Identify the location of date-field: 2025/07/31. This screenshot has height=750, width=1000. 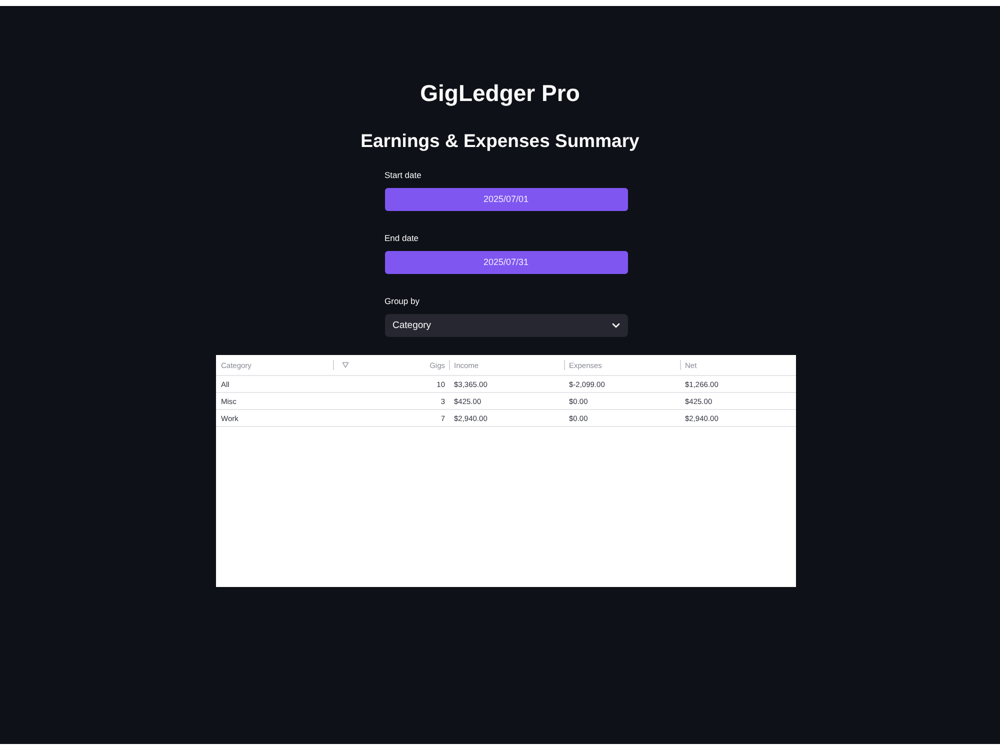
(506, 262).